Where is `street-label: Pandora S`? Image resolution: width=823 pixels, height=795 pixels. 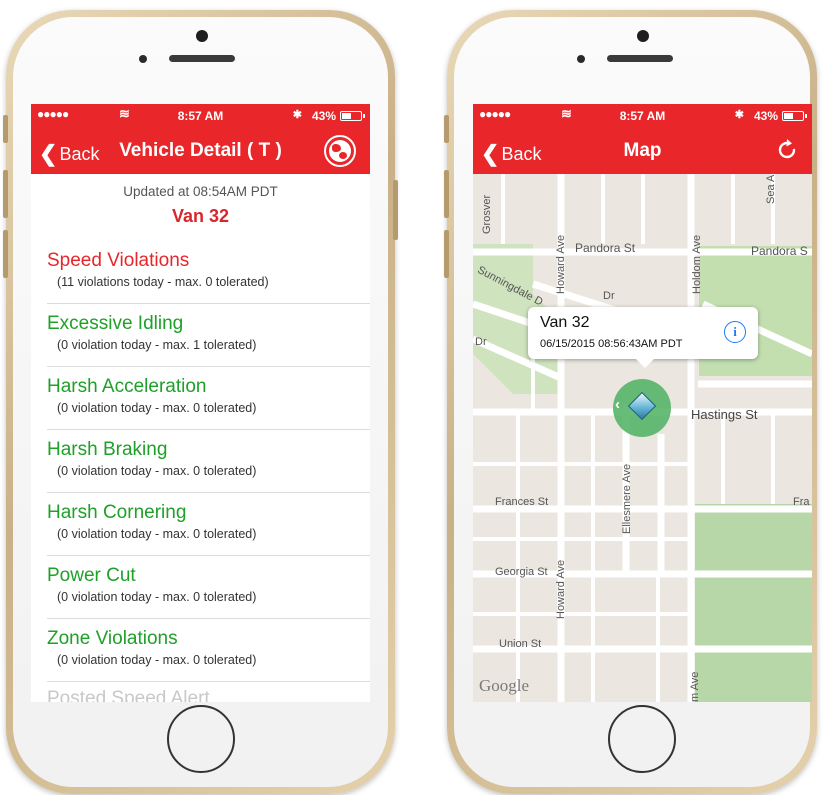
street-label: Pandora S is located at coordinates (779, 251).